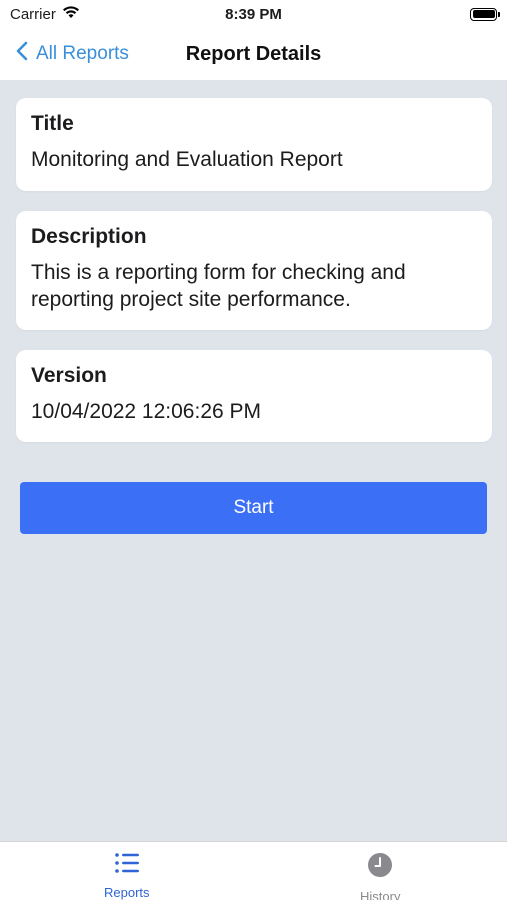 The height and width of the screenshot is (900, 507). I want to click on back-button-label: All Reports, so click(82, 53).